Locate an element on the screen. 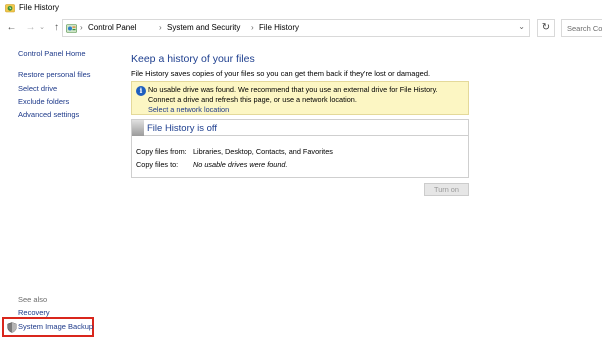 The height and width of the screenshot is (342, 602). status-header: File History is off is located at coordinates (300, 128).